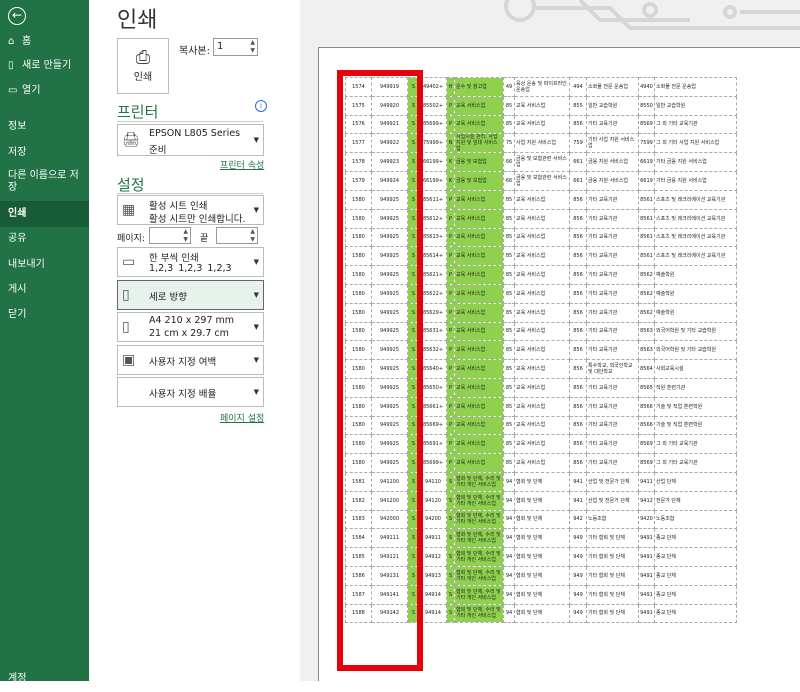  I want to click on table-cell: 85631+, so click(433, 331).